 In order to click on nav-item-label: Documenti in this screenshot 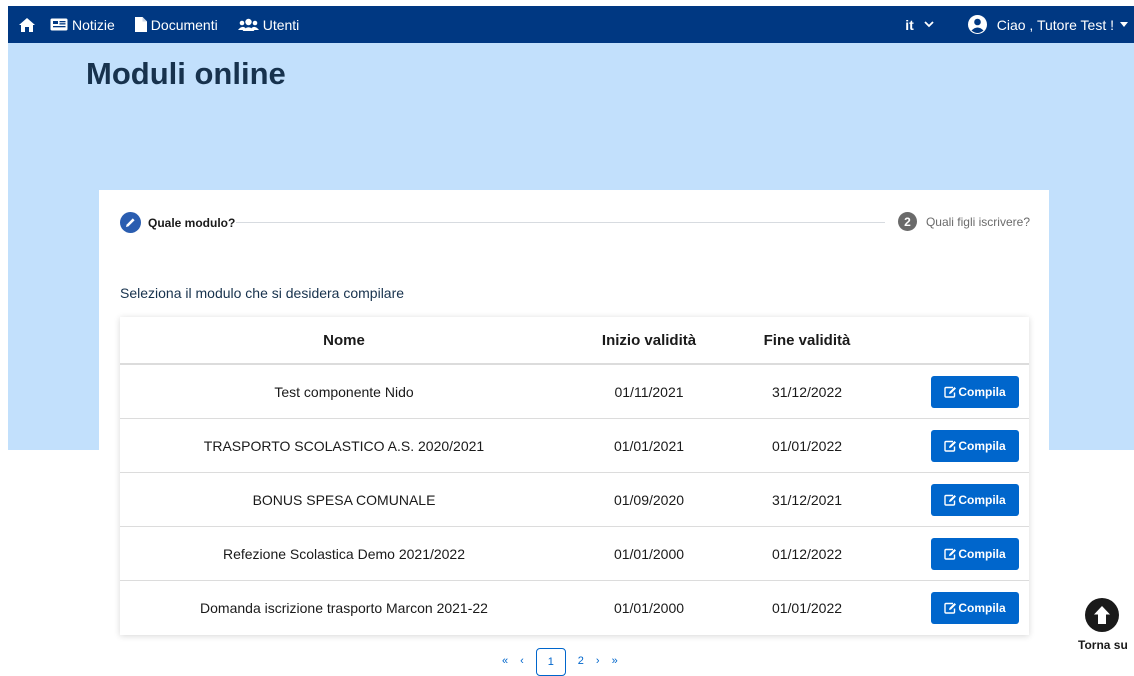, I will do `click(184, 24)`.